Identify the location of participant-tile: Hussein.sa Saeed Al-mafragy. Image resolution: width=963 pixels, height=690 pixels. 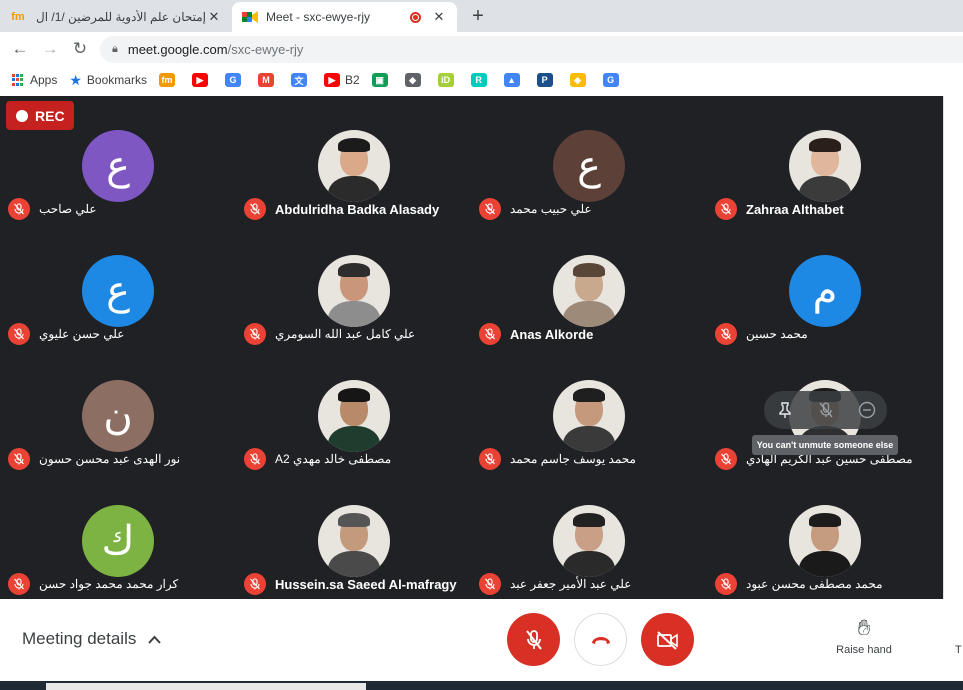
(353, 539).